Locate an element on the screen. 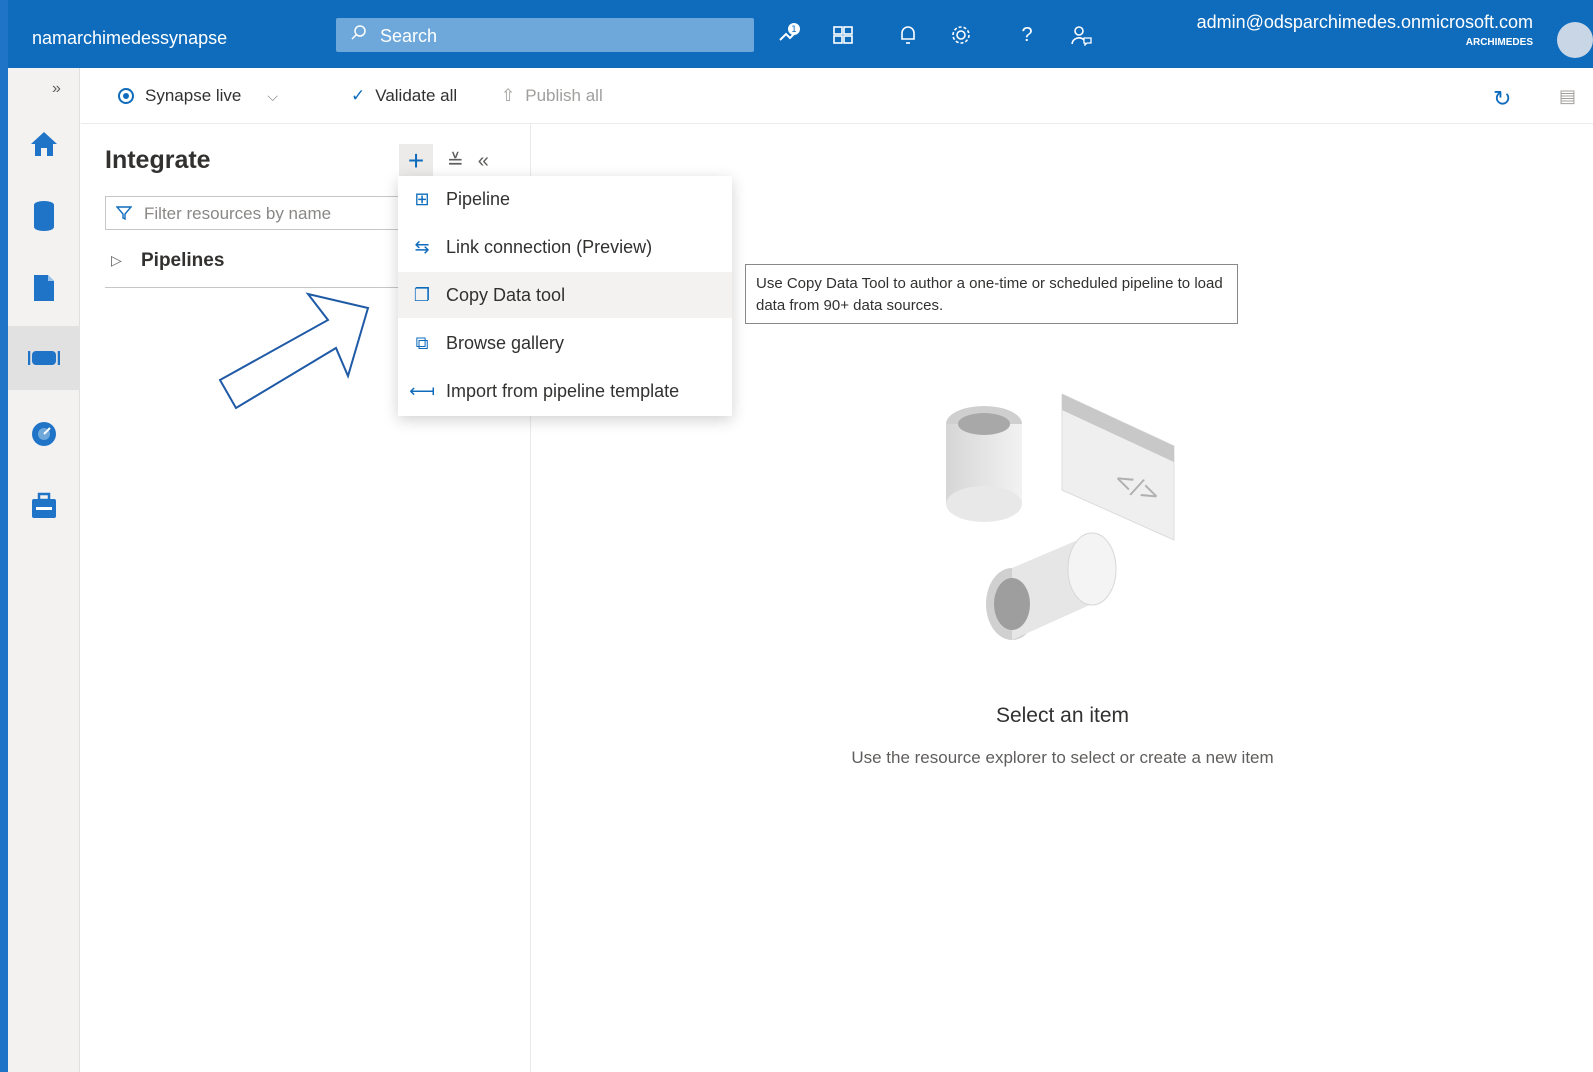 The width and height of the screenshot is (1593, 1072). menu-item-label: Import from pipeline template is located at coordinates (563, 390).